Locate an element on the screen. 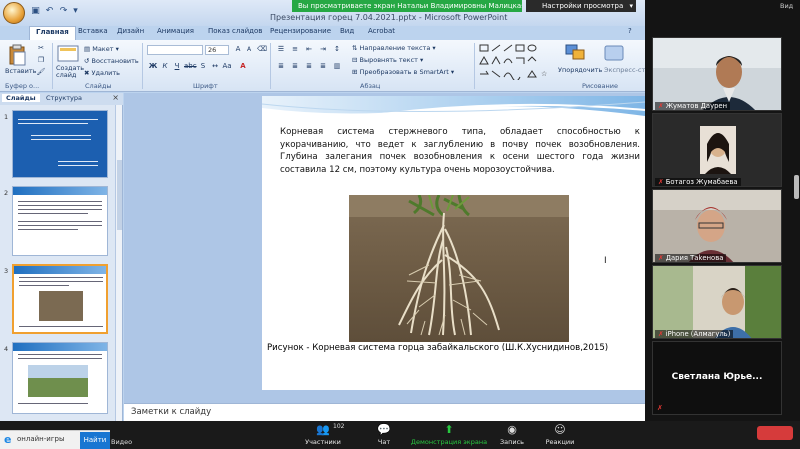 Image resolution: width=800 pixels, height=449 pixels. participant-name: ✗ Жуматов Даурен is located at coordinates (693, 106).